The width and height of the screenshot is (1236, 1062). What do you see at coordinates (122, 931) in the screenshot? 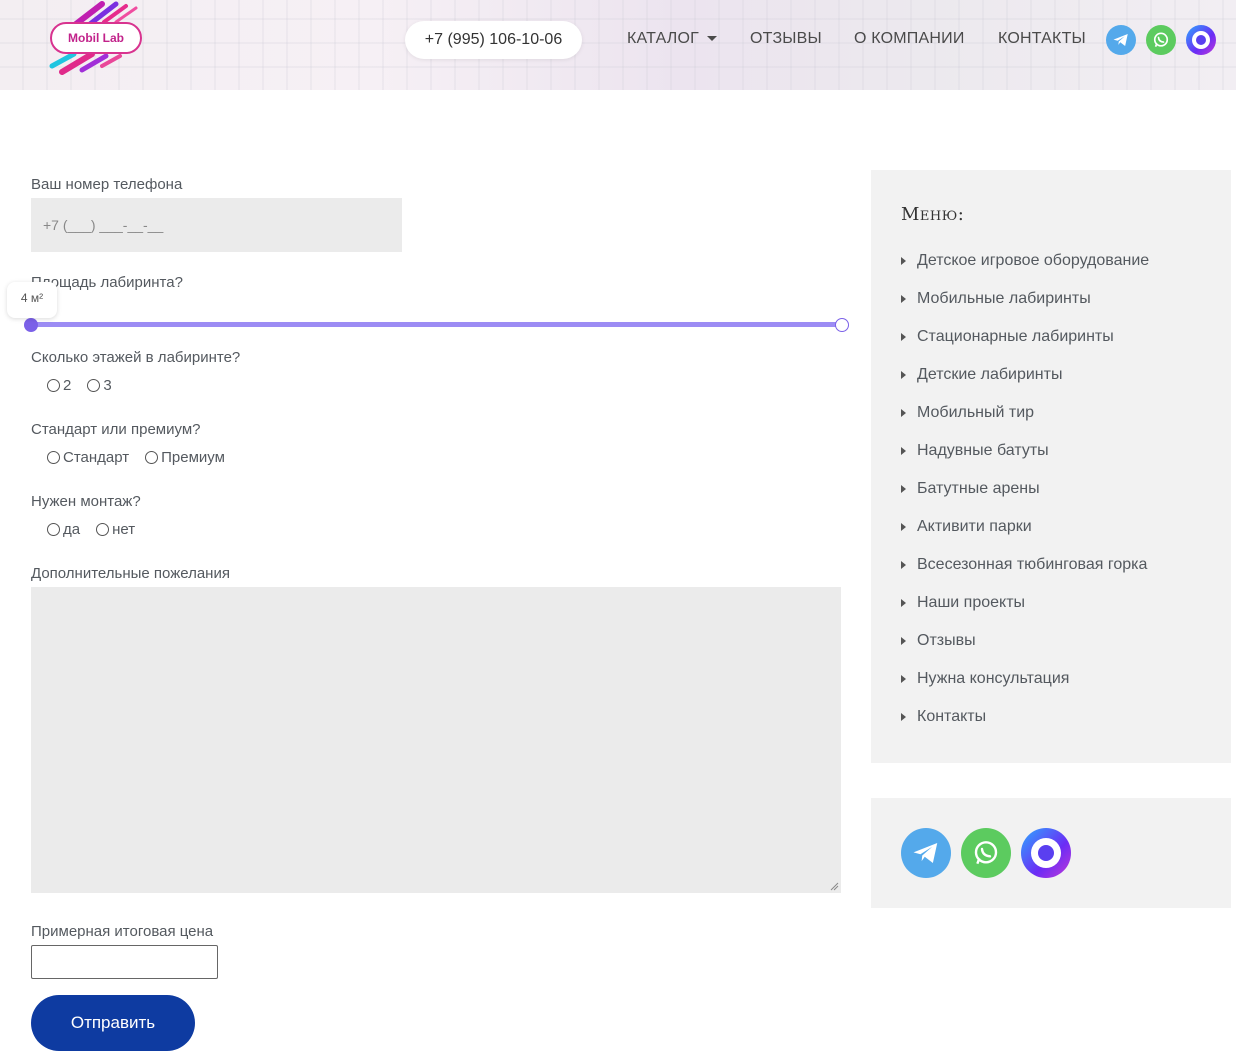
I see `price-label: Примерная итоговая цена` at bounding box center [122, 931].